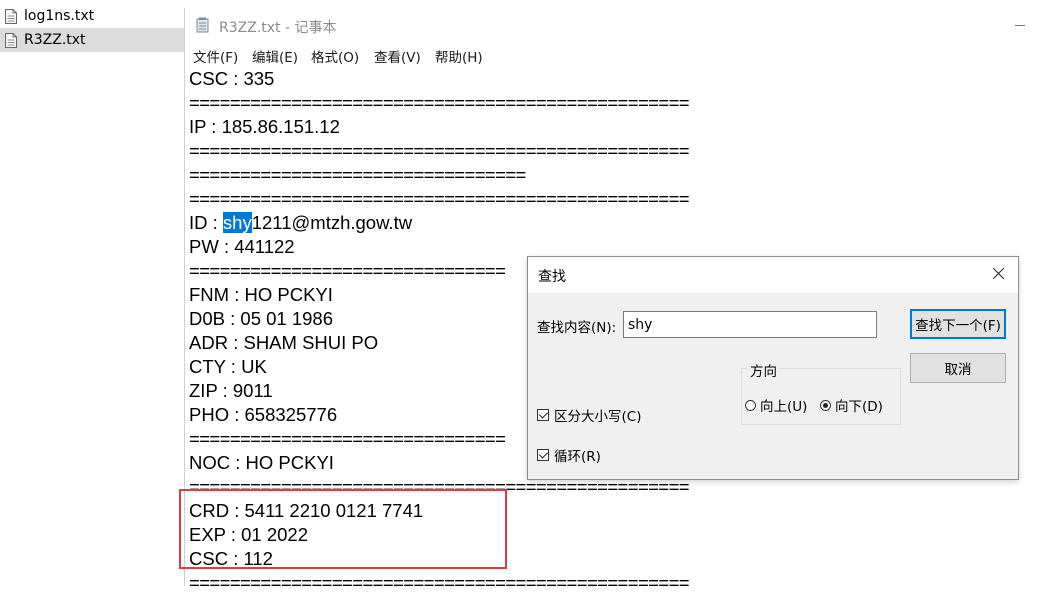 The image size is (1038, 594). I want to click on menu-file: 文件(F), so click(215, 56).